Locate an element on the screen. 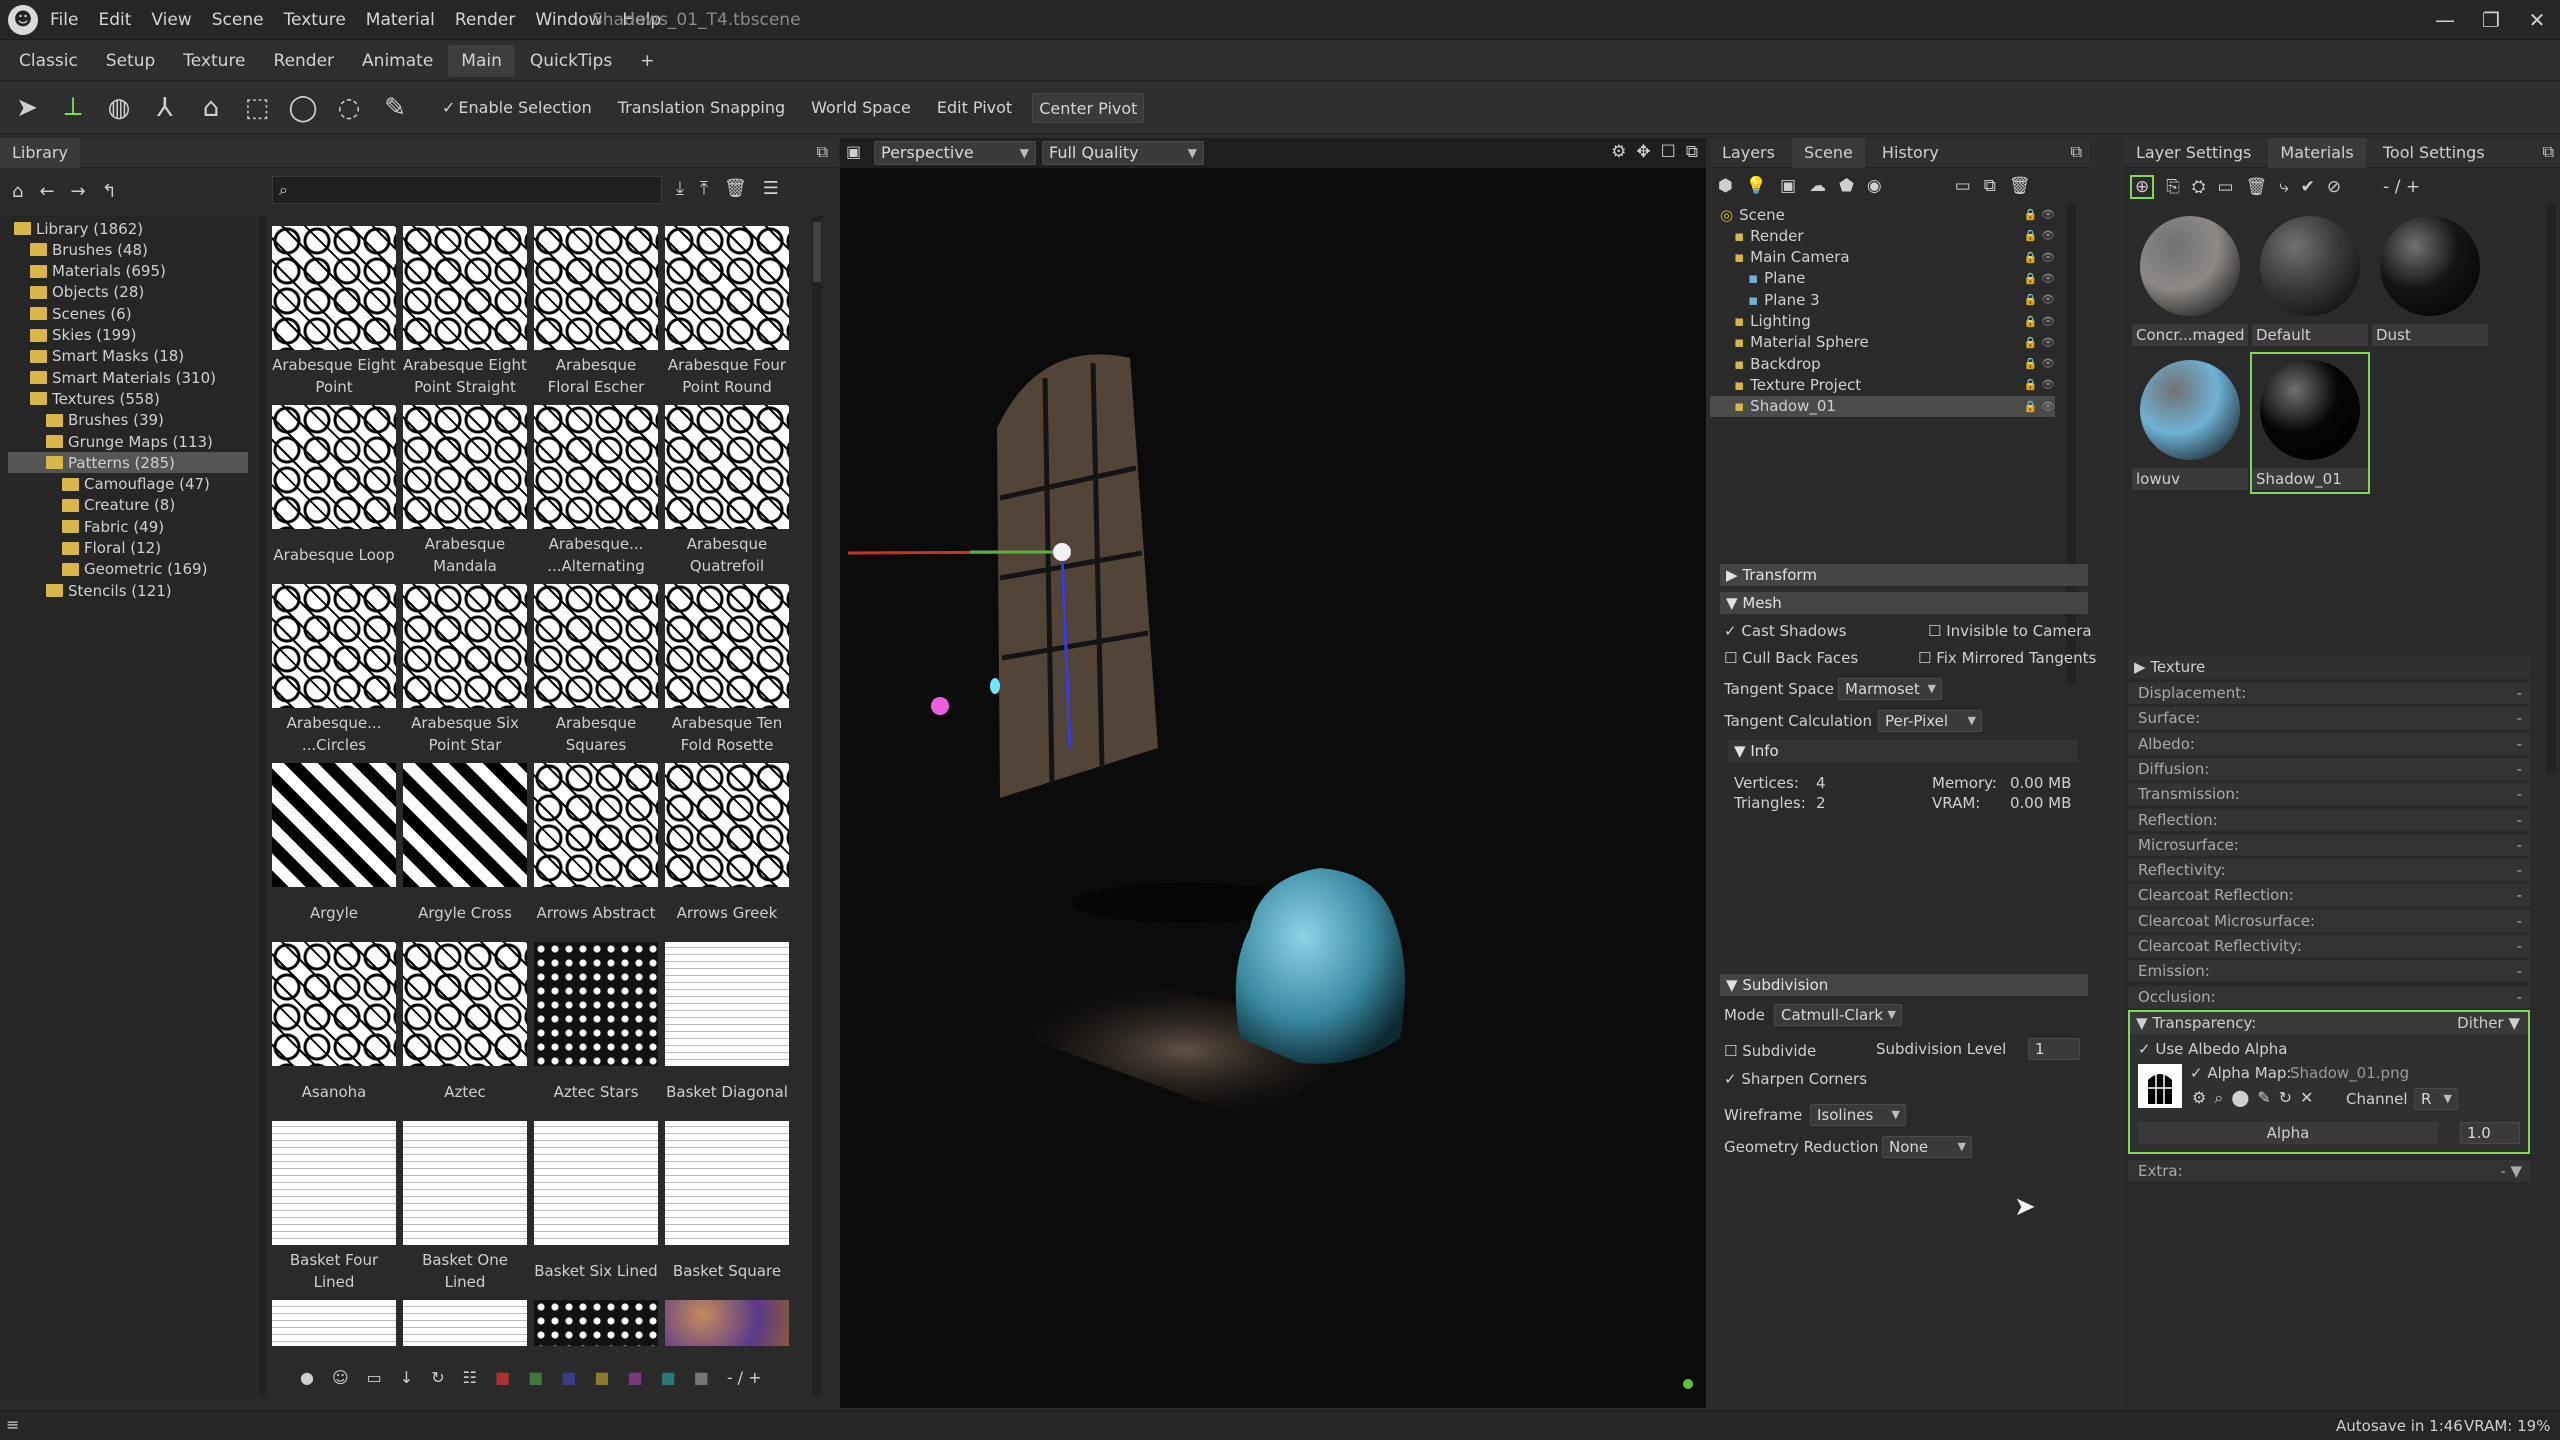  export-icon: ⤒ is located at coordinates (704, 188).